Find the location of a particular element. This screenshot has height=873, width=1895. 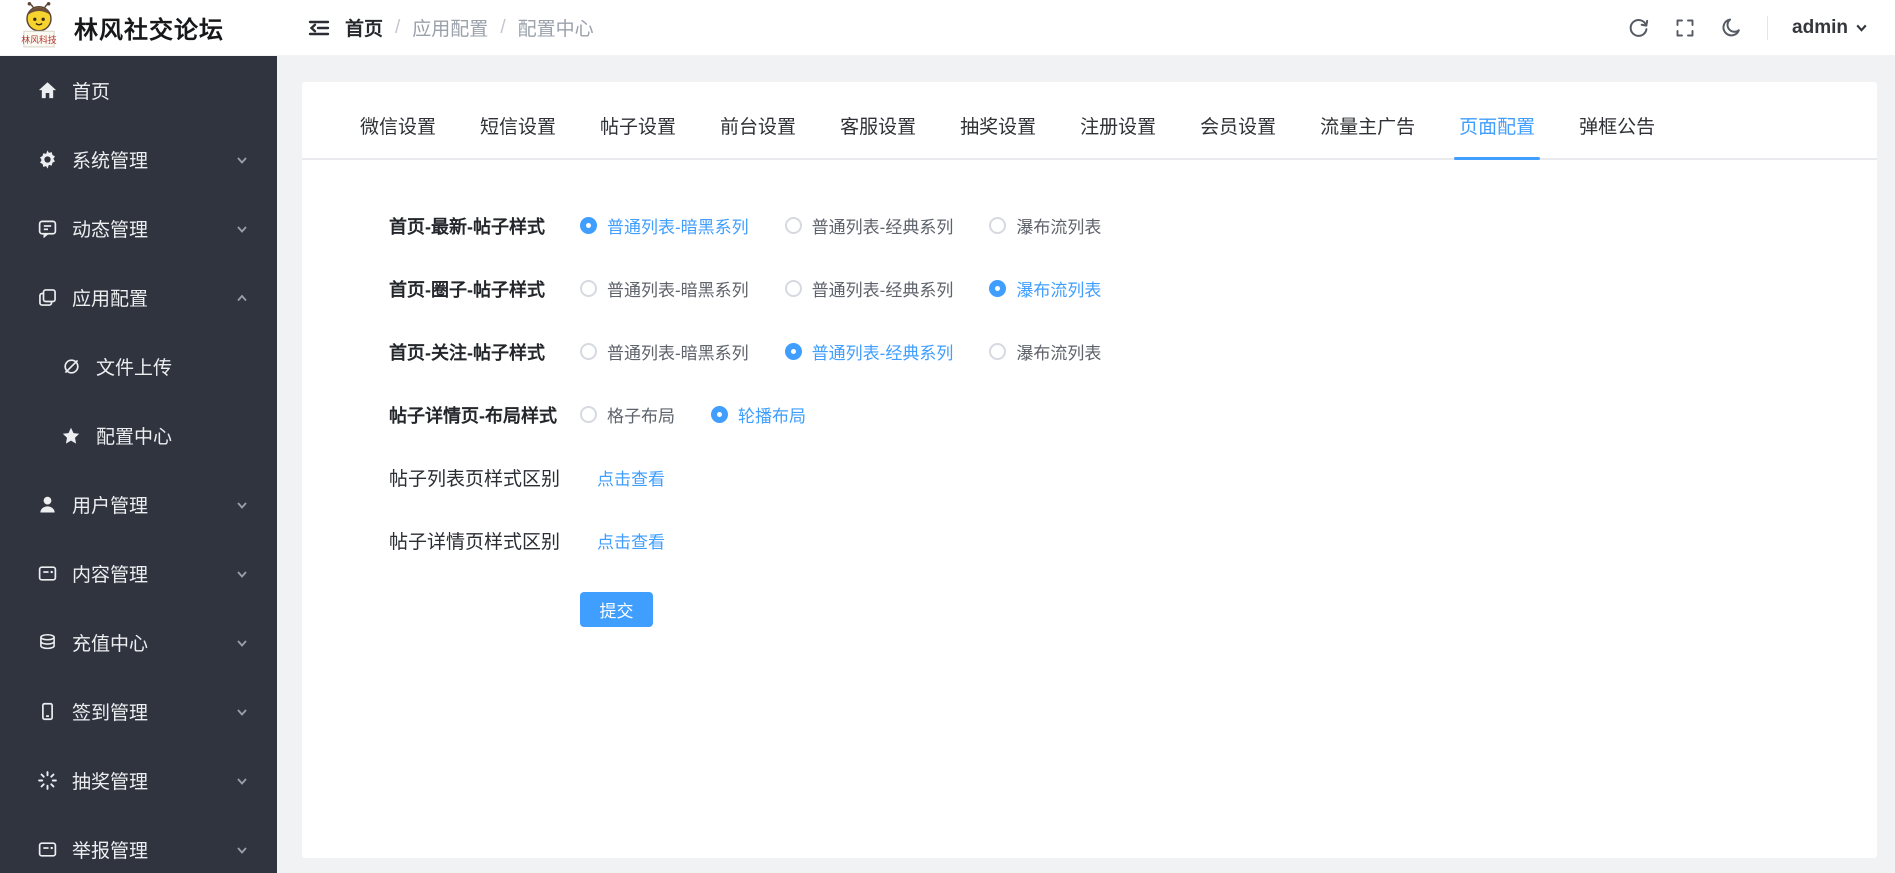

fullscreen-icon is located at coordinates (1685, 28).